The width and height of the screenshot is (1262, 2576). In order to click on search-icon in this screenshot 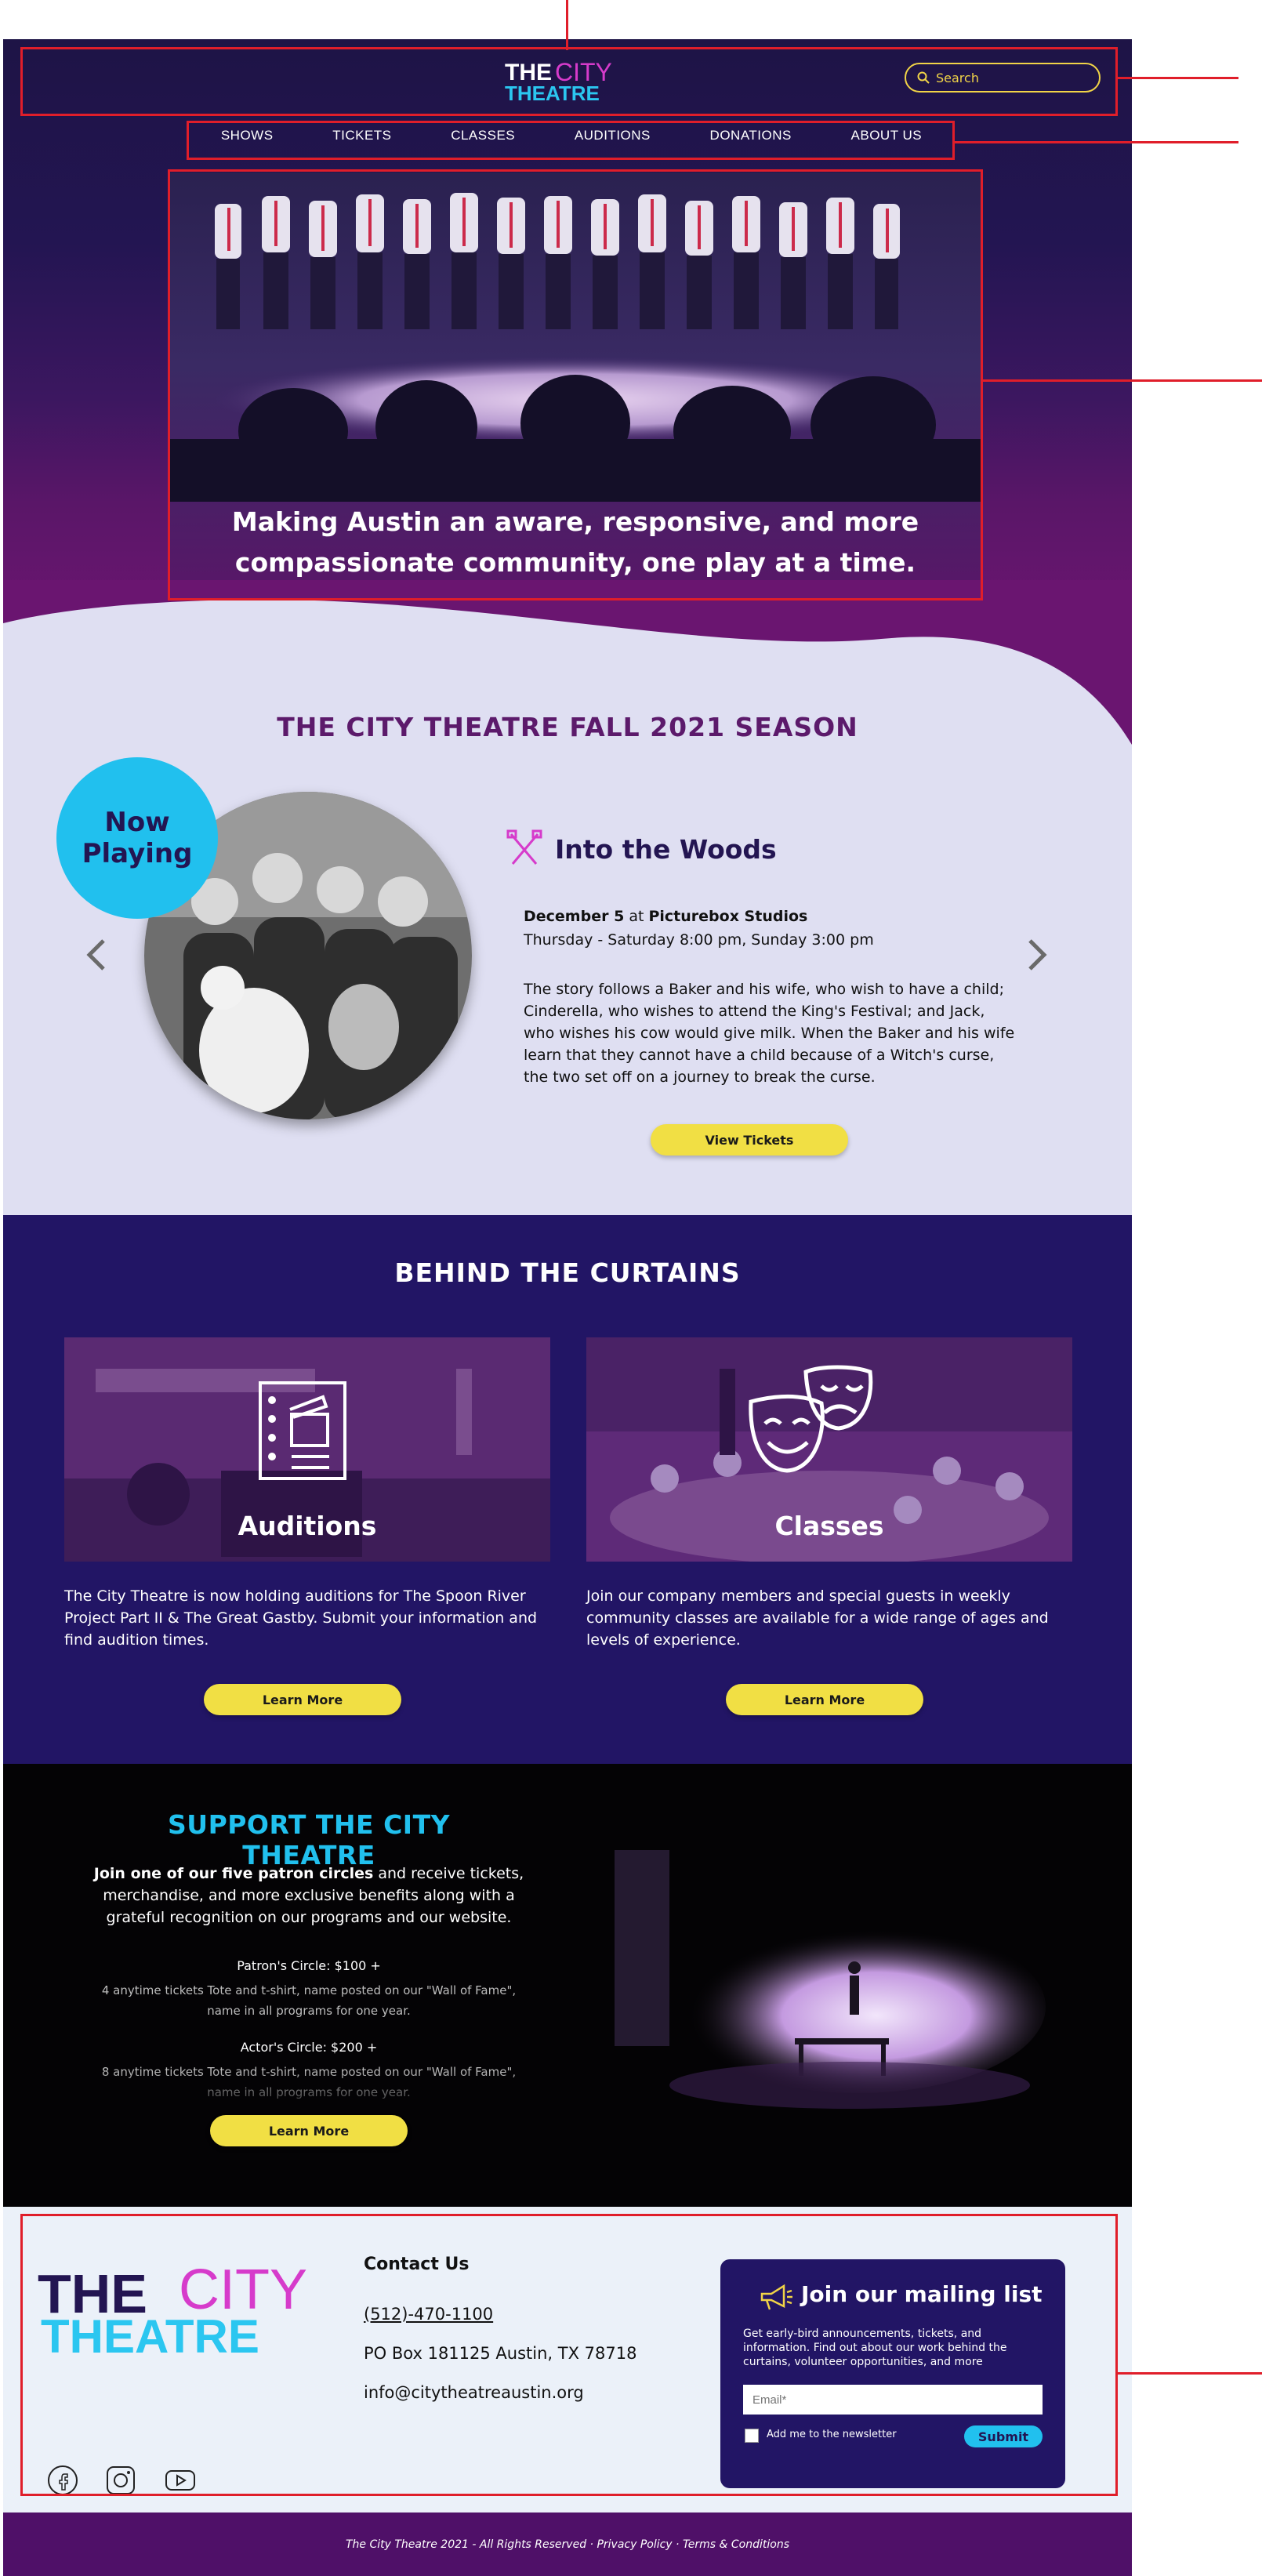, I will do `click(923, 78)`.